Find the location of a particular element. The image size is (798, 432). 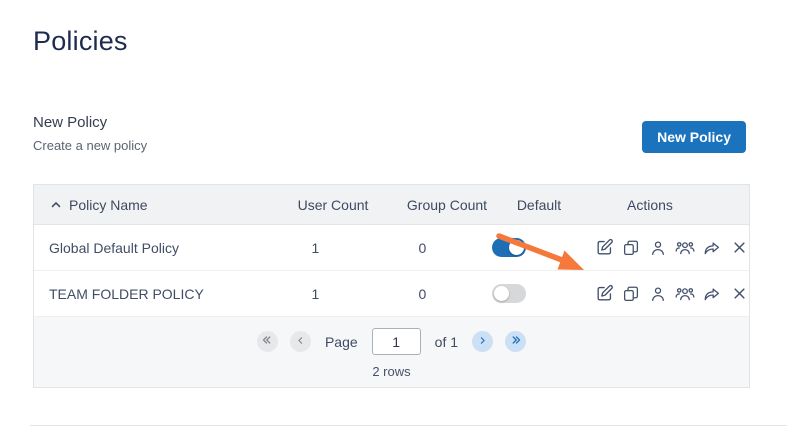

chevron-right-icon is located at coordinates (482, 341).